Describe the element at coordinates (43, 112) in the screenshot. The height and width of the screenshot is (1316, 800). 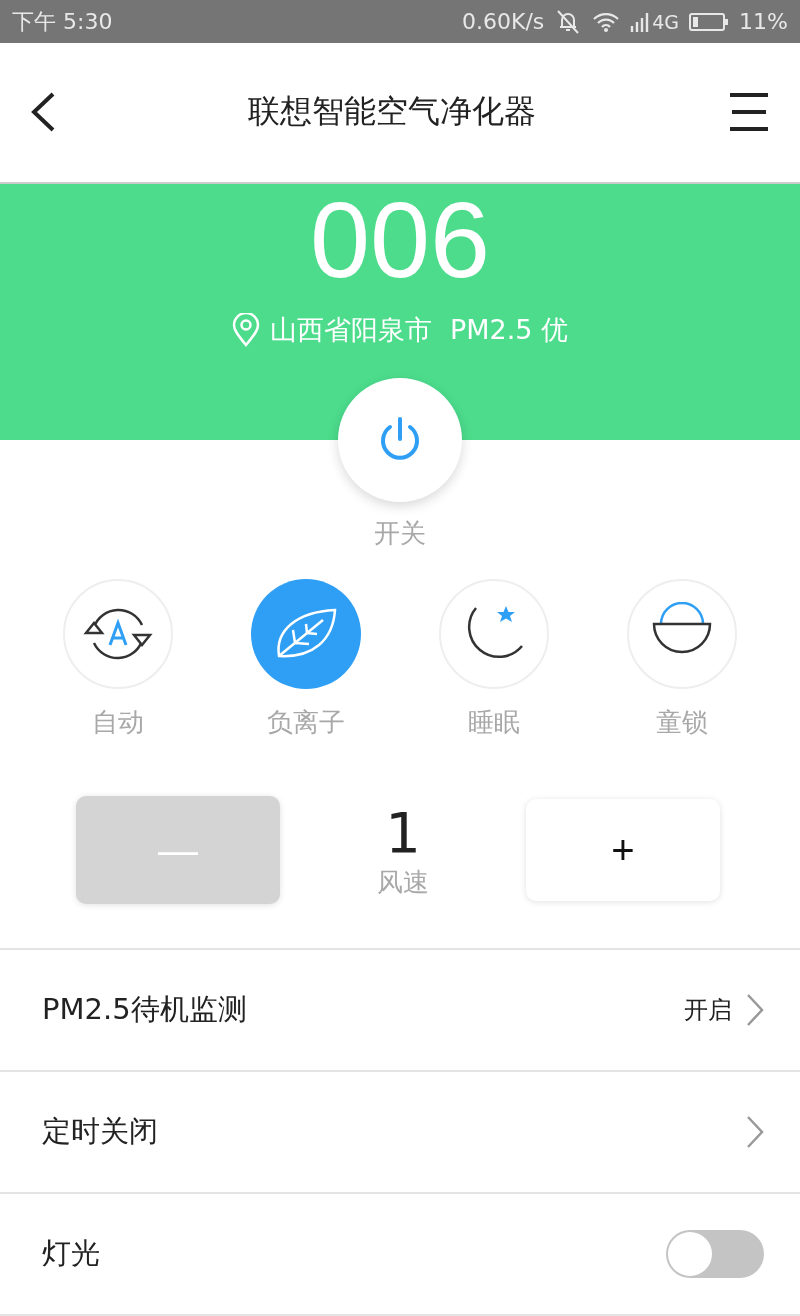
I see `back-icon` at that location.